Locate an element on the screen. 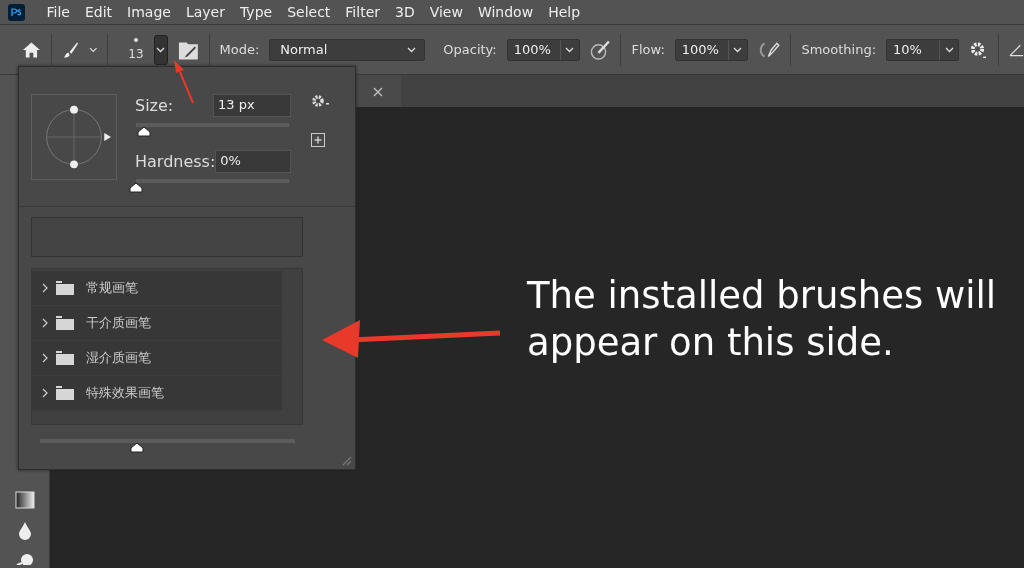 Image resolution: width=1024 pixels, height=568 pixels. pressure-opacity-icon is located at coordinates (600, 49).